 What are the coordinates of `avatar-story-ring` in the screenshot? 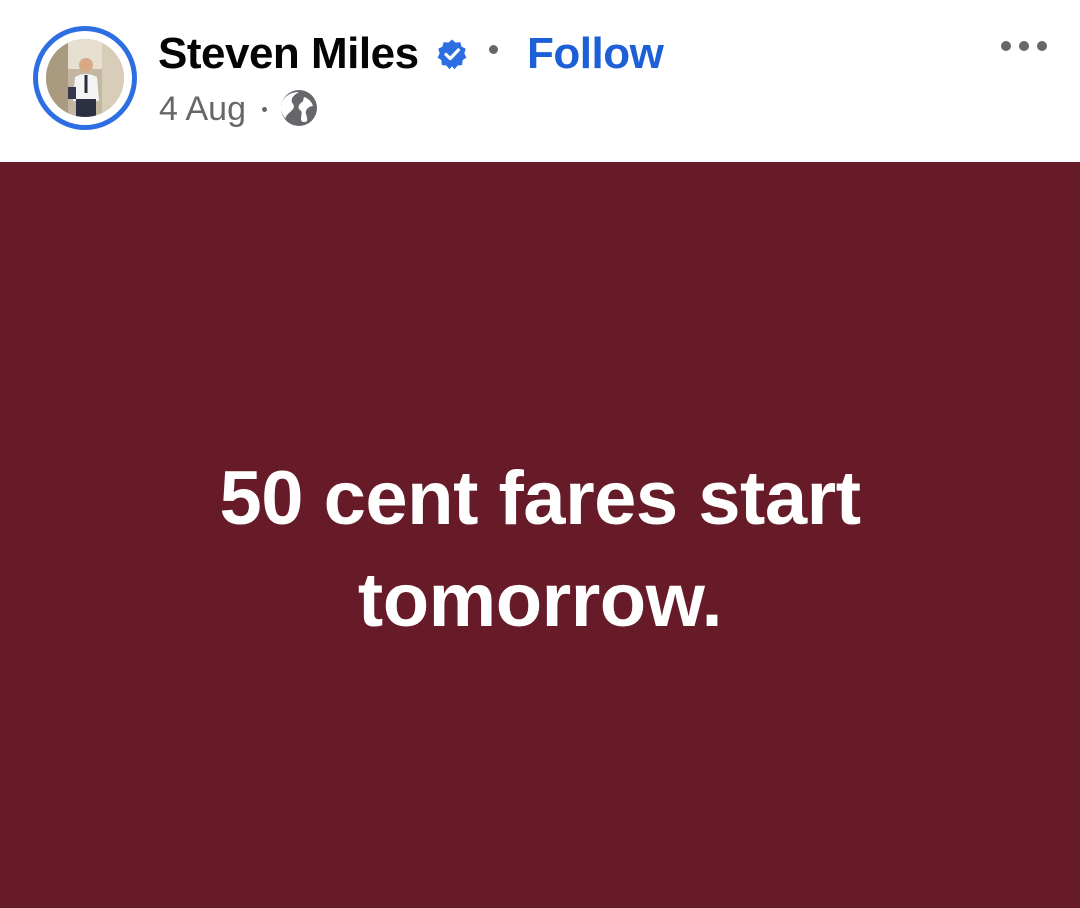 It's located at (85, 78).